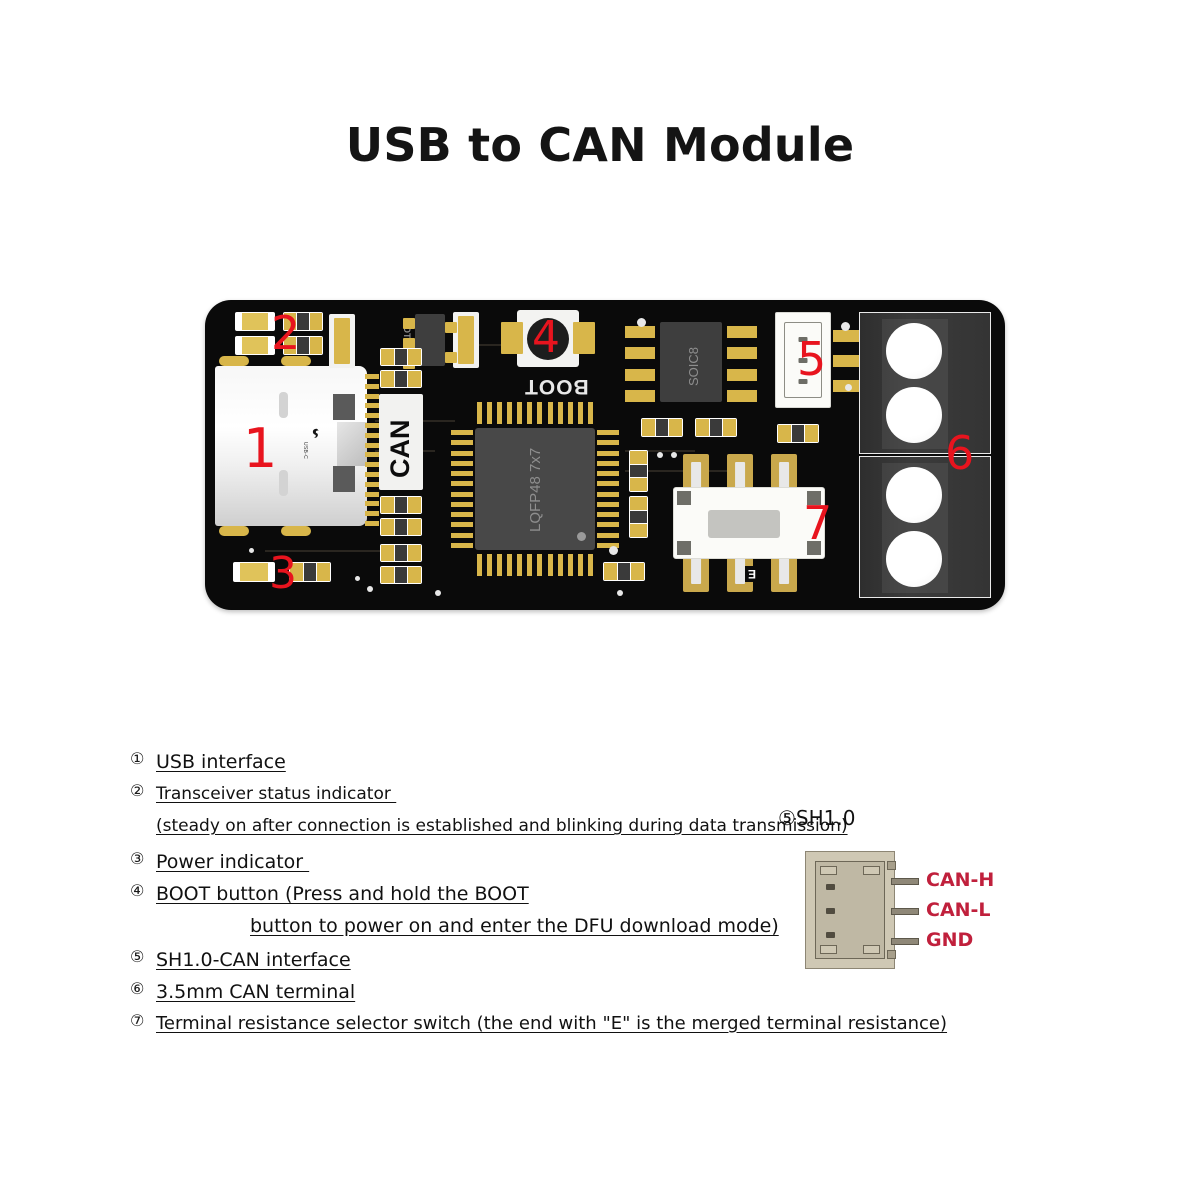 This screenshot has height=1200, width=1200. I want to click on legend-bullet-4: ④, so click(137, 890).